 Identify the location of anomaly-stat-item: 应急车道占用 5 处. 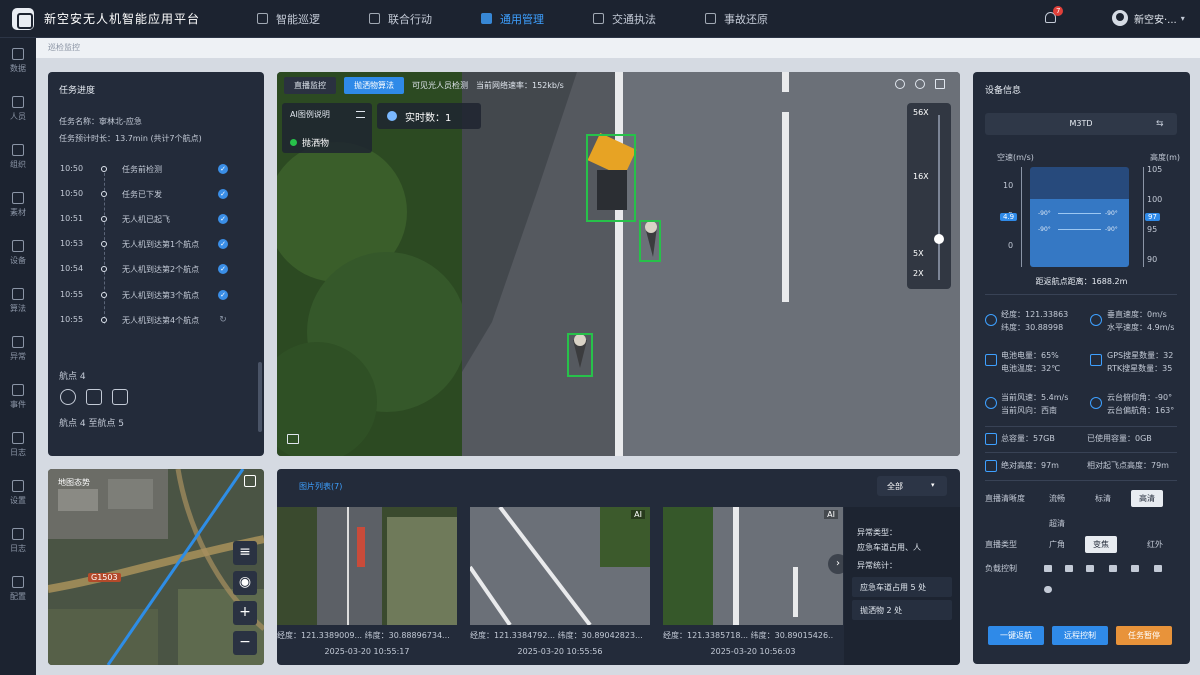
(902, 587).